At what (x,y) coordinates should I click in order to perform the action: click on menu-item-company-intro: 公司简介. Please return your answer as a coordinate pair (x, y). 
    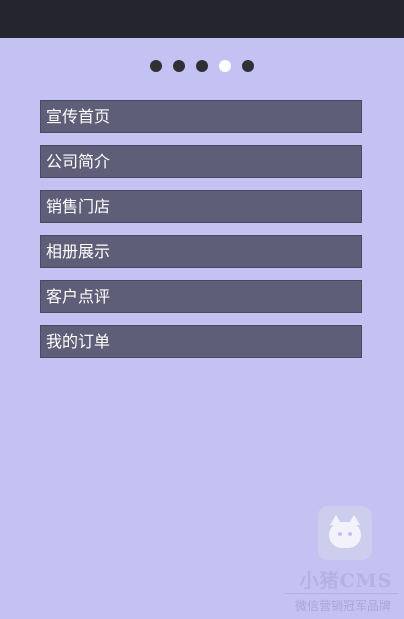
    Looking at the image, I should click on (201, 161).